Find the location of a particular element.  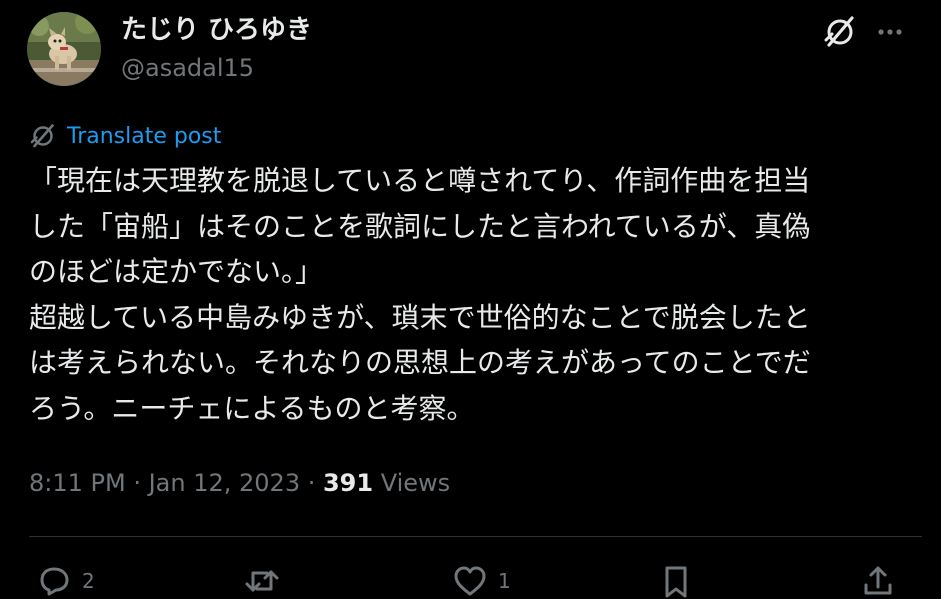

views-link: 391 Views is located at coordinates (386, 483).